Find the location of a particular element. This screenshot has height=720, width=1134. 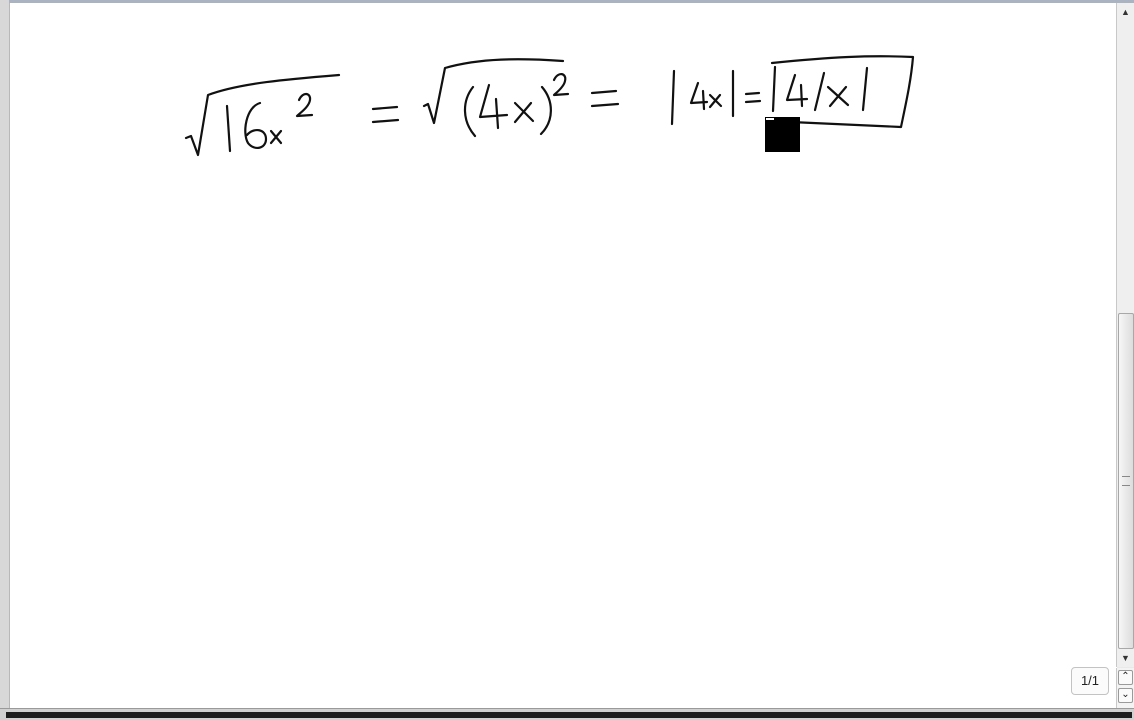

grip-icon is located at coordinates (1126, 481).